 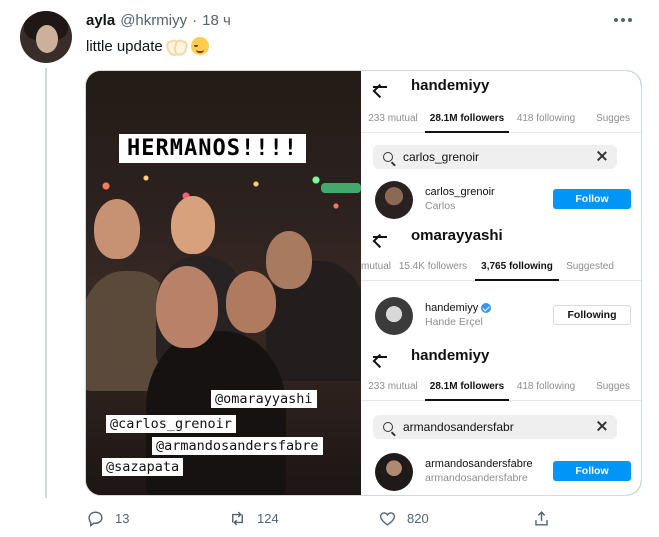 What do you see at coordinates (479, 464) in the screenshot?
I see `result-username: armandosandersfabre` at bounding box center [479, 464].